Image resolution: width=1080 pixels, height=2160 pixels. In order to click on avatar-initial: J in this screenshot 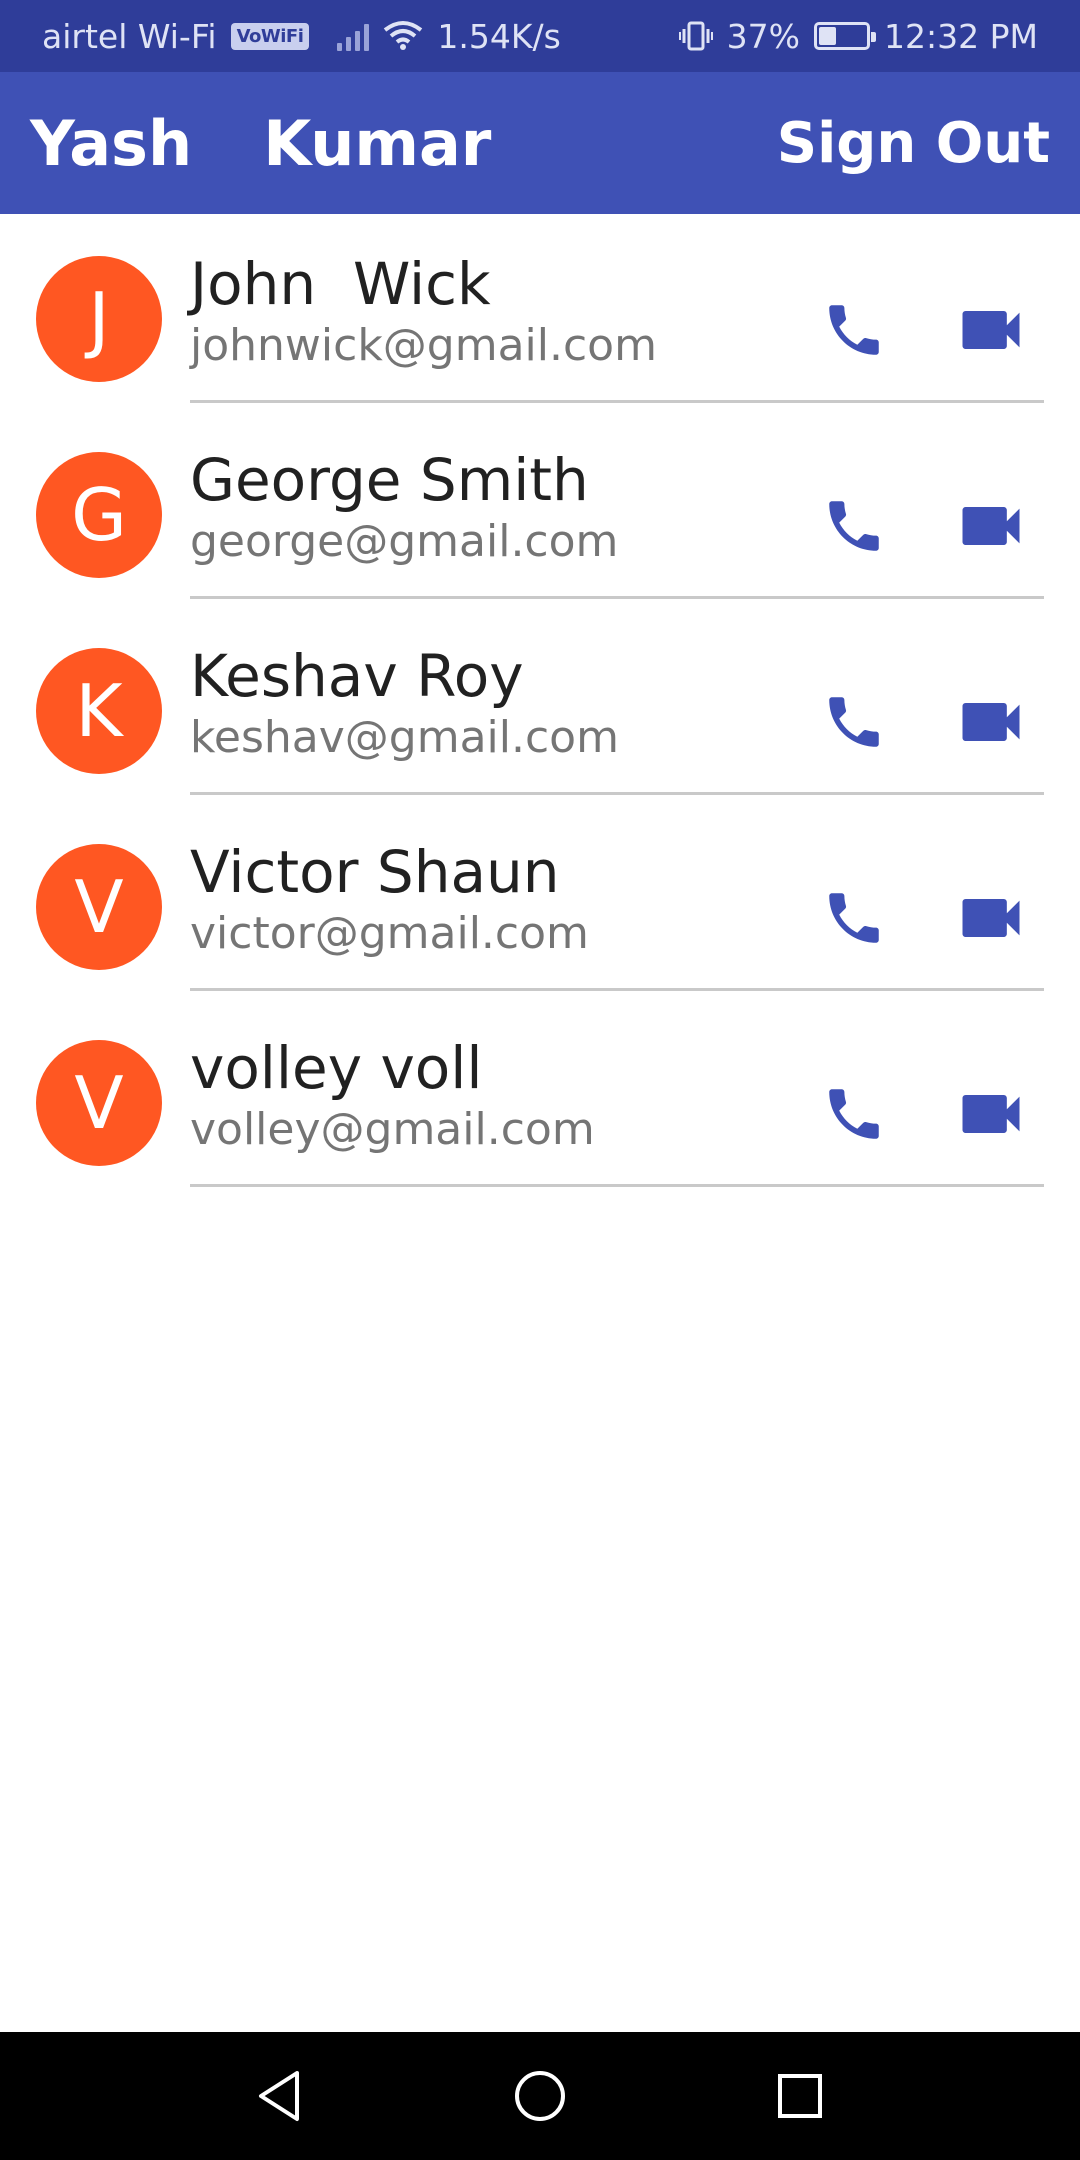, I will do `click(99, 319)`.